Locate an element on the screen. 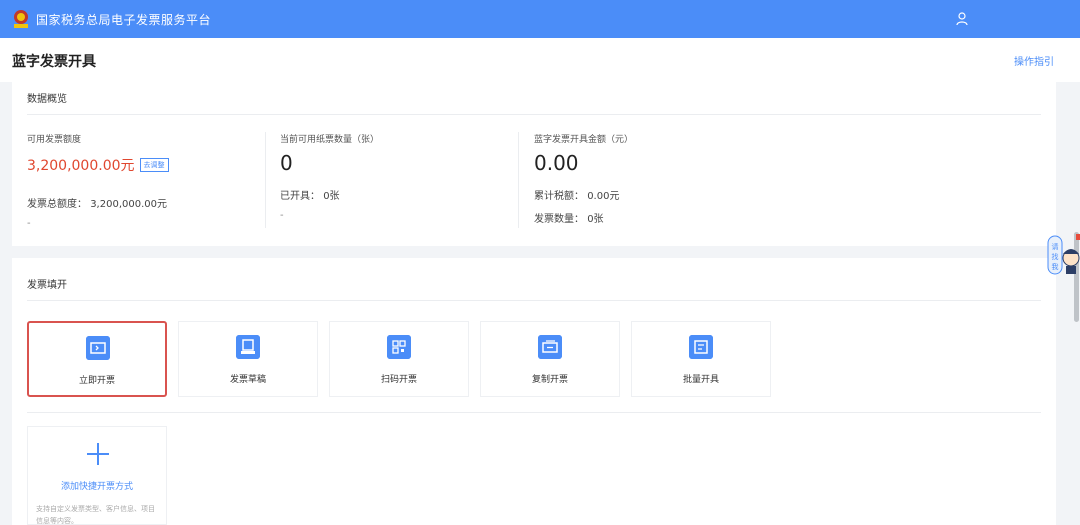 This screenshot has width=1080, height=525. scan-issue-button: 扫码开票 is located at coordinates (399, 359).